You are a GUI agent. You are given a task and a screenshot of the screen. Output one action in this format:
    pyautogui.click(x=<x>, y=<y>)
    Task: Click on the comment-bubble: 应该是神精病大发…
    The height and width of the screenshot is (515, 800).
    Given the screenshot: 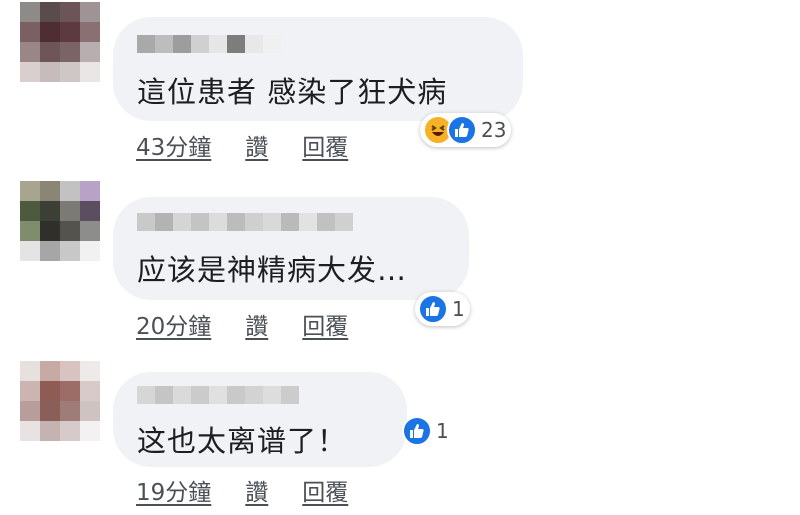 What is the action you would take?
    pyautogui.click(x=291, y=248)
    